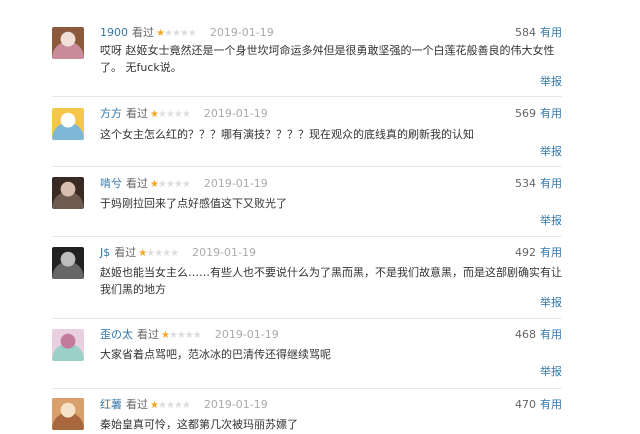  Describe the element at coordinates (193, 203) in the screenshot. I see `comment-text: 于妈刚拉回来了点好感值这下又败光了` at that location.